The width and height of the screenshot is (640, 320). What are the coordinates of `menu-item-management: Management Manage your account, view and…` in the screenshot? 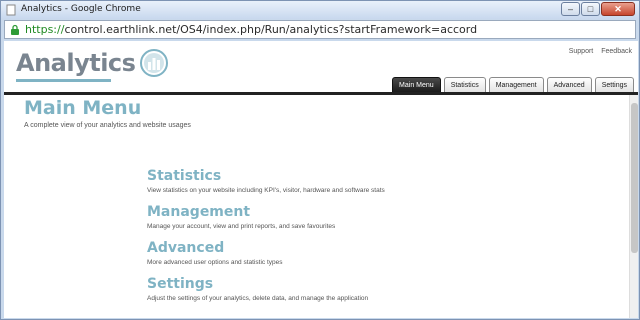 It's located at (312, 221).